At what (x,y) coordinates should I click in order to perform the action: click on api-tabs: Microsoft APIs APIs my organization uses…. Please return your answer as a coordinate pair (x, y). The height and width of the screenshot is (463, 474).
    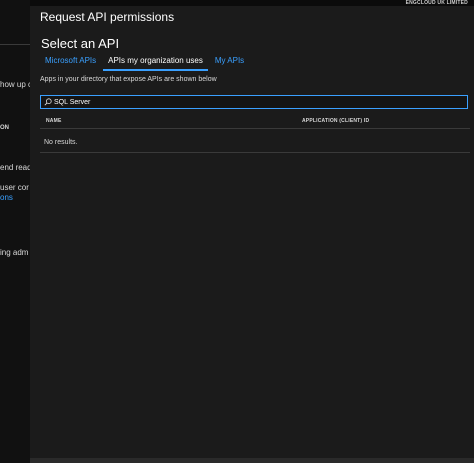
    Looking at the image, I should click on (145, 63).